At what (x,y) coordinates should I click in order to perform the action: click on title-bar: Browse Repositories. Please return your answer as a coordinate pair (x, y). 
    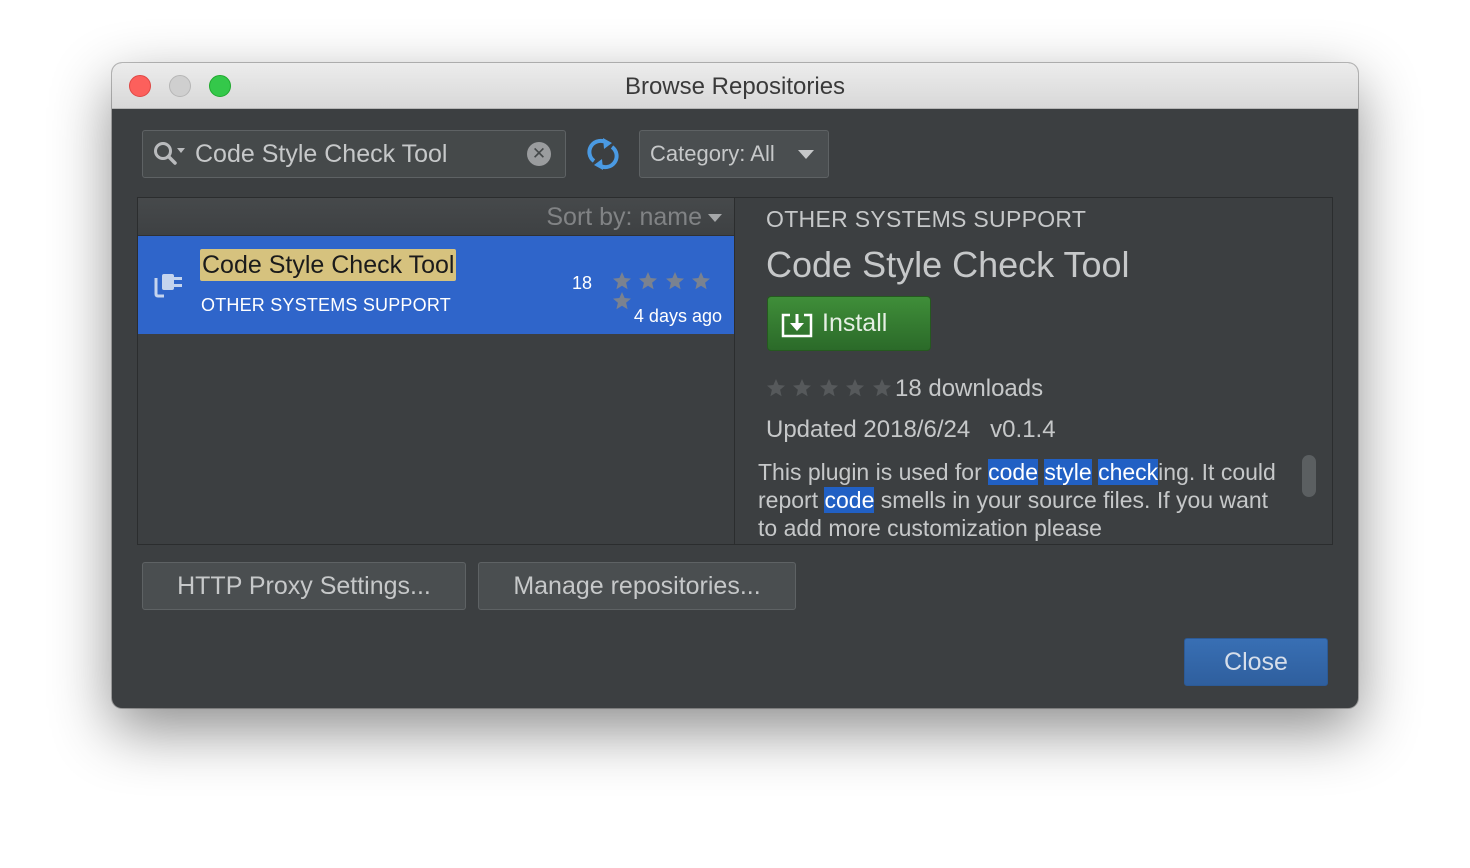
    Looking at the image, I should click on (735, 86).